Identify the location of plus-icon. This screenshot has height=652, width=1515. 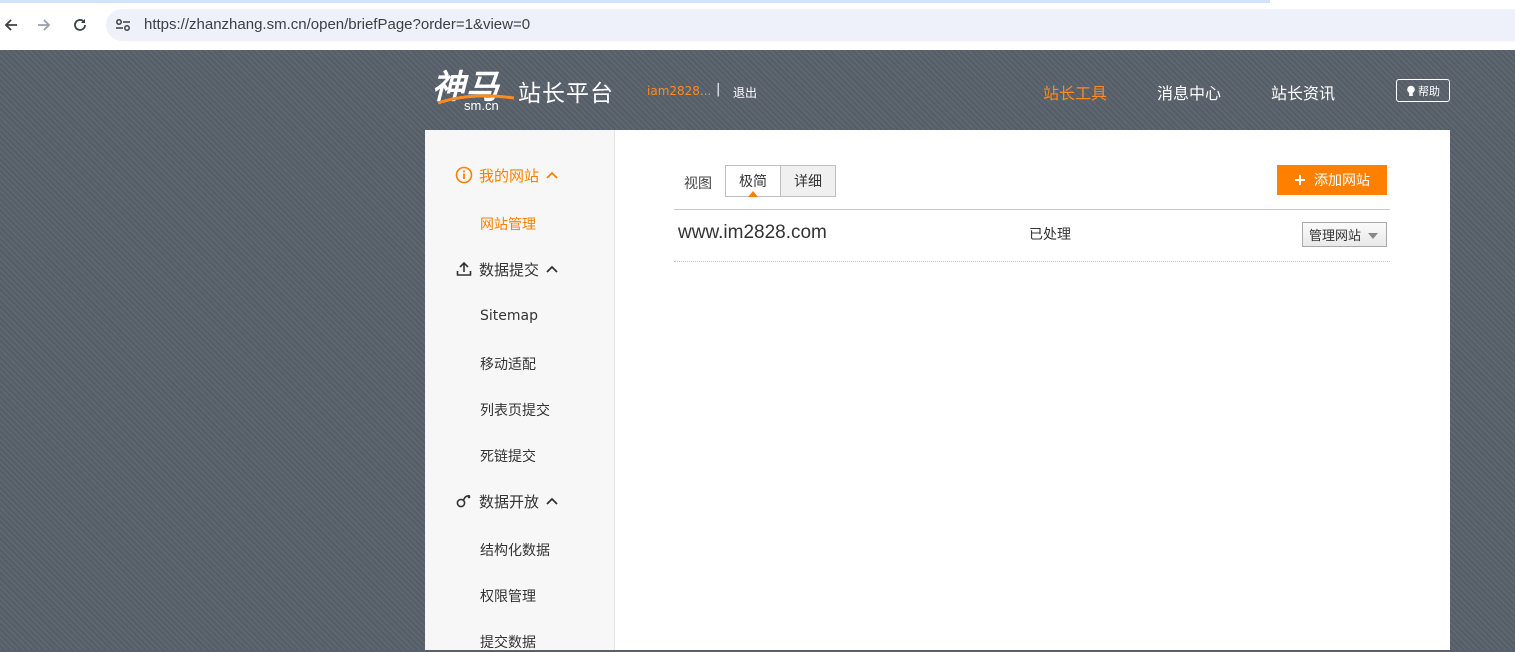
(1300, 180).